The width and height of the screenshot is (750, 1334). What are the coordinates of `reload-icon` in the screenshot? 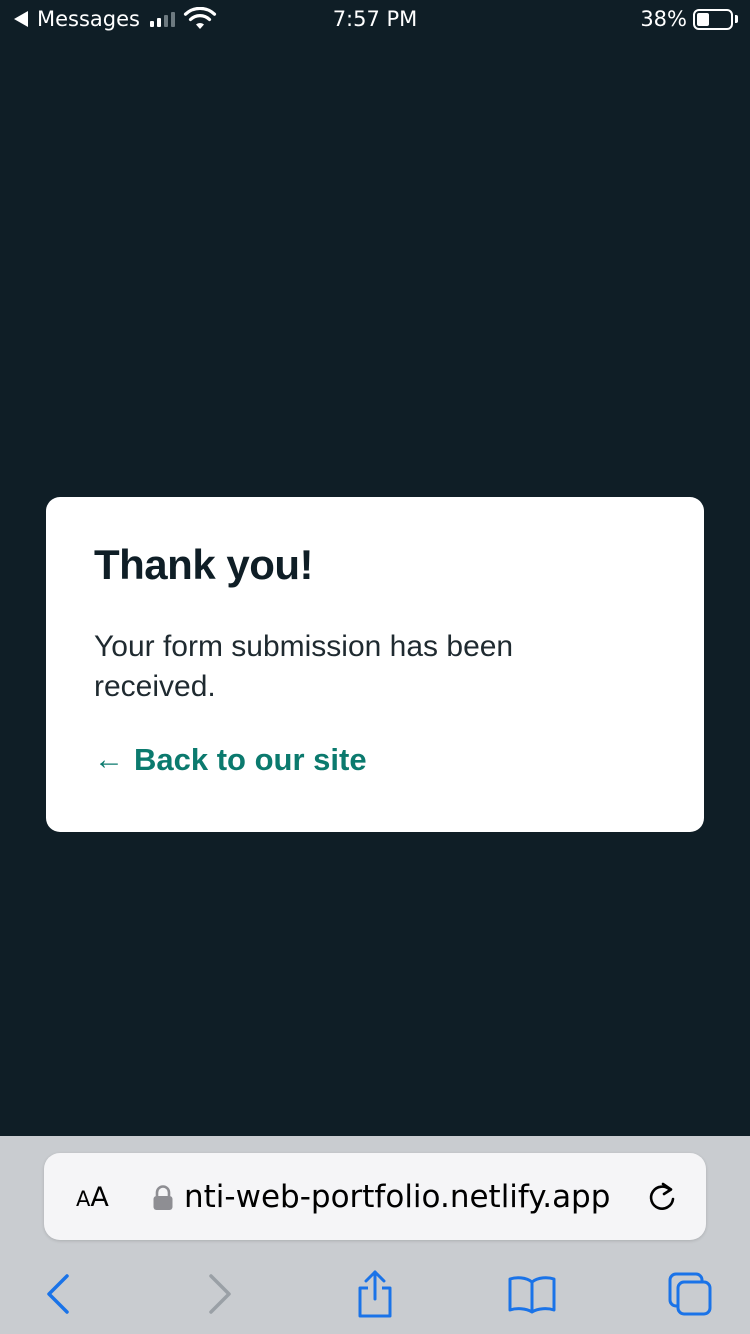 It's located at (662, 1197).